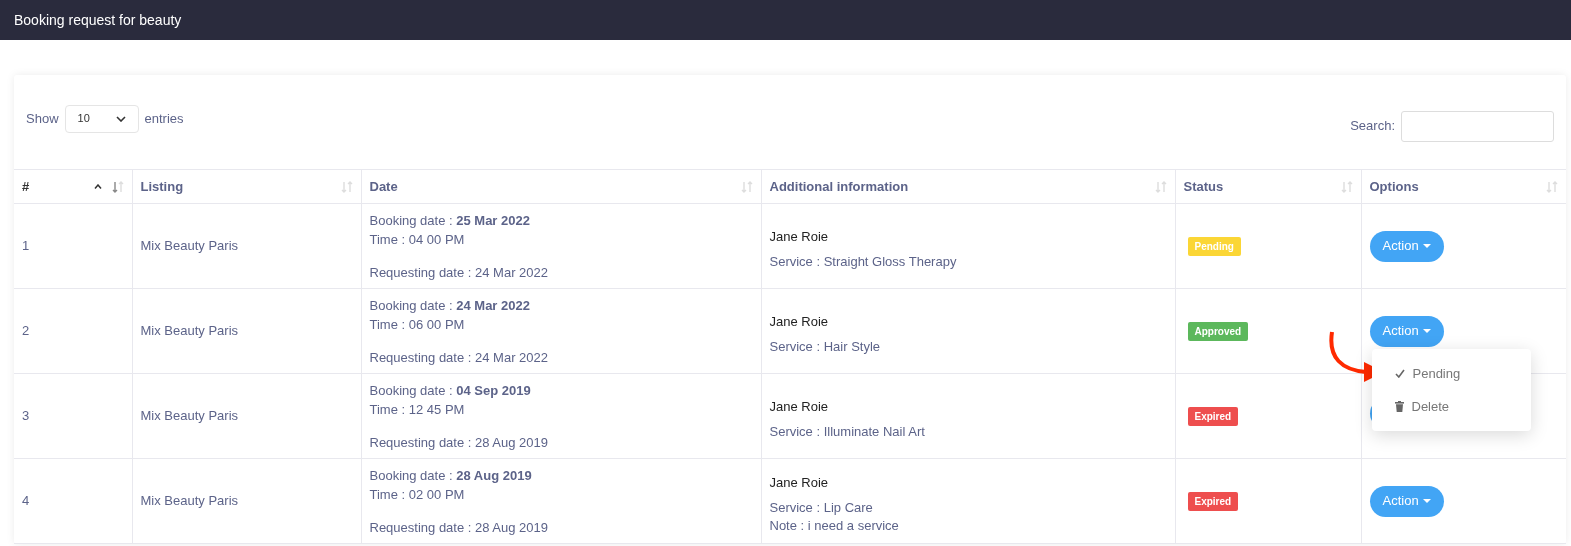 This screenshot has width=1571, height=546. Describe the element at coordinates (73, 501) in the screenshot. I see `table-cell: 4` at that location.